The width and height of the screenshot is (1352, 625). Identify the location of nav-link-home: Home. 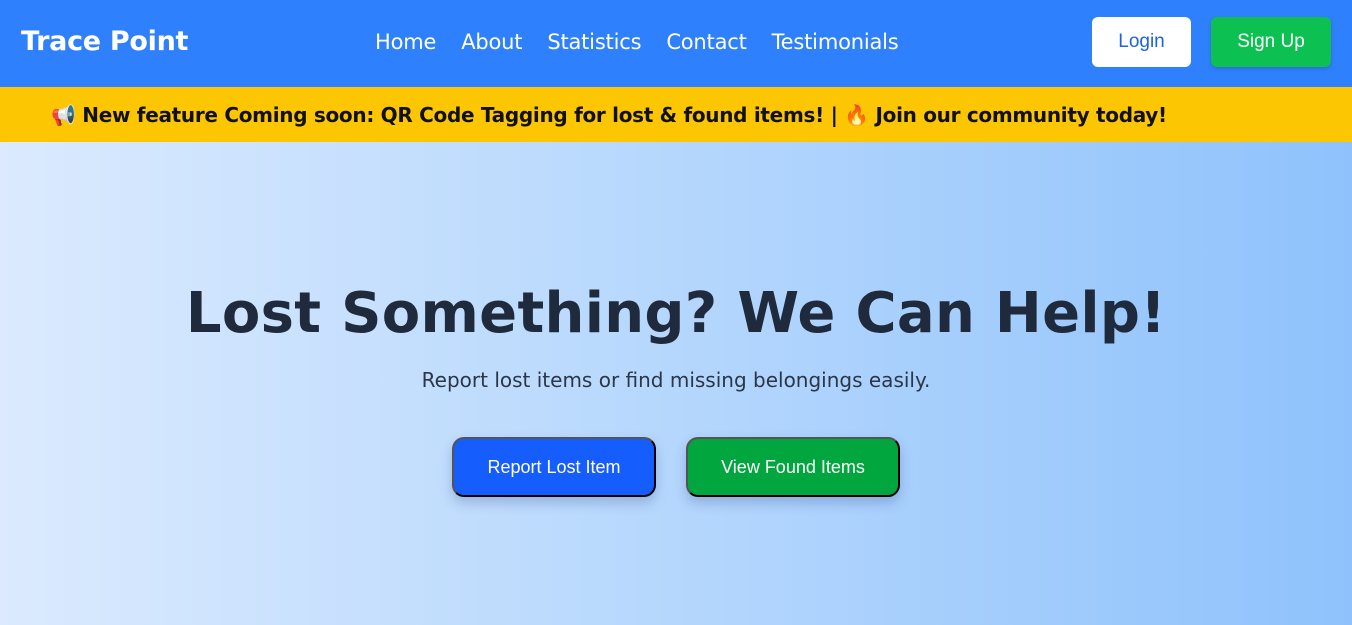
(405, 42).